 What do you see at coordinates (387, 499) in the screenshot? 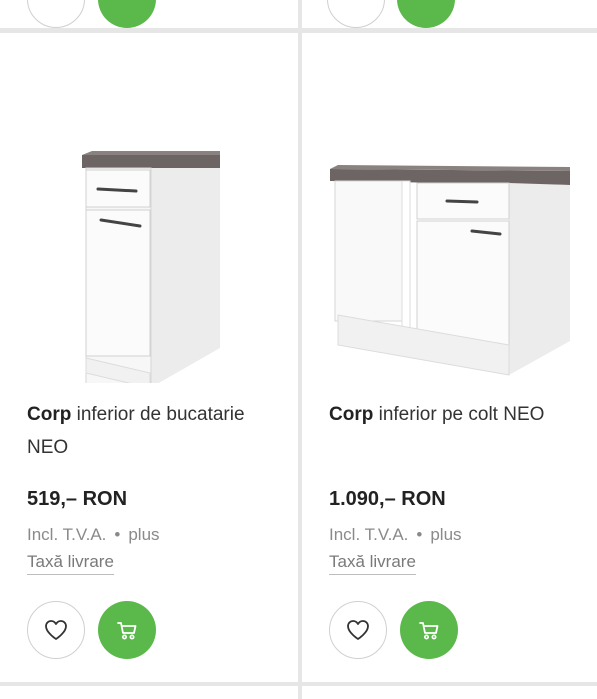
I see `product-price: 1.090,– RON` at bounding box center [387, 499].